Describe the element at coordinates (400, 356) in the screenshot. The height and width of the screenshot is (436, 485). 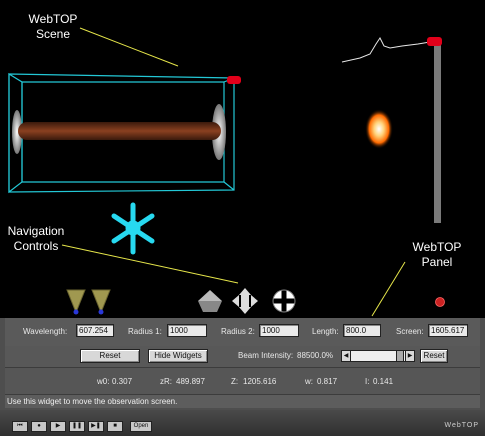
I see `slider-thumb` at that location.